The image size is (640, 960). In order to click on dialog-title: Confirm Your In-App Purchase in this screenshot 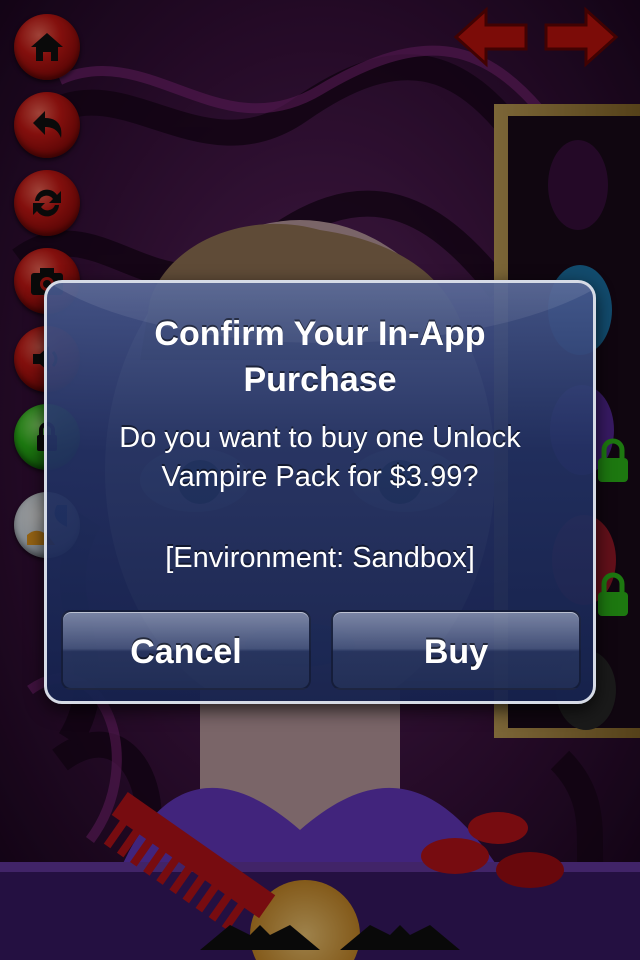, I will do `click(320, 357)`.